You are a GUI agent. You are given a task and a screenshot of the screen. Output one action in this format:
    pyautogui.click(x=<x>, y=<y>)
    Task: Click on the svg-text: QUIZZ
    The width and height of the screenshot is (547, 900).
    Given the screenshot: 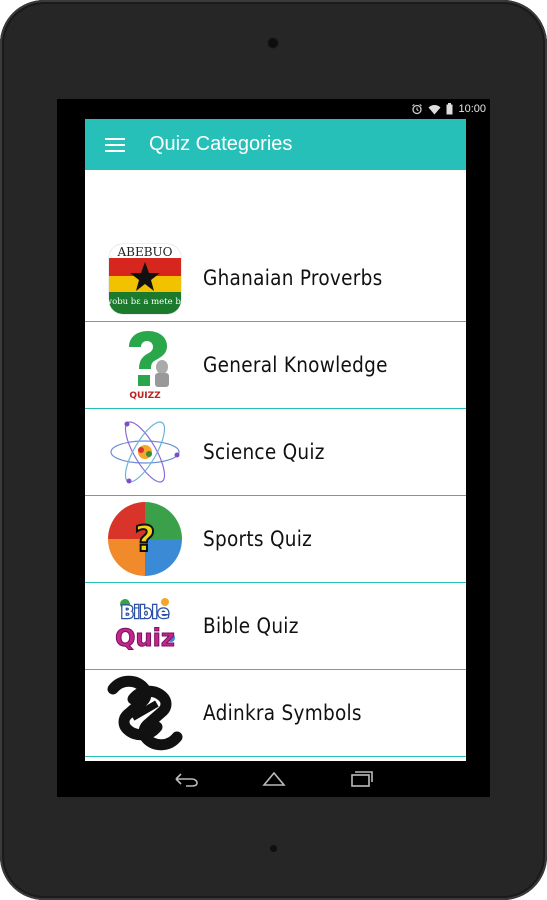 What is the action you would take?
    pyautogui.click(x=145, y=396)
    